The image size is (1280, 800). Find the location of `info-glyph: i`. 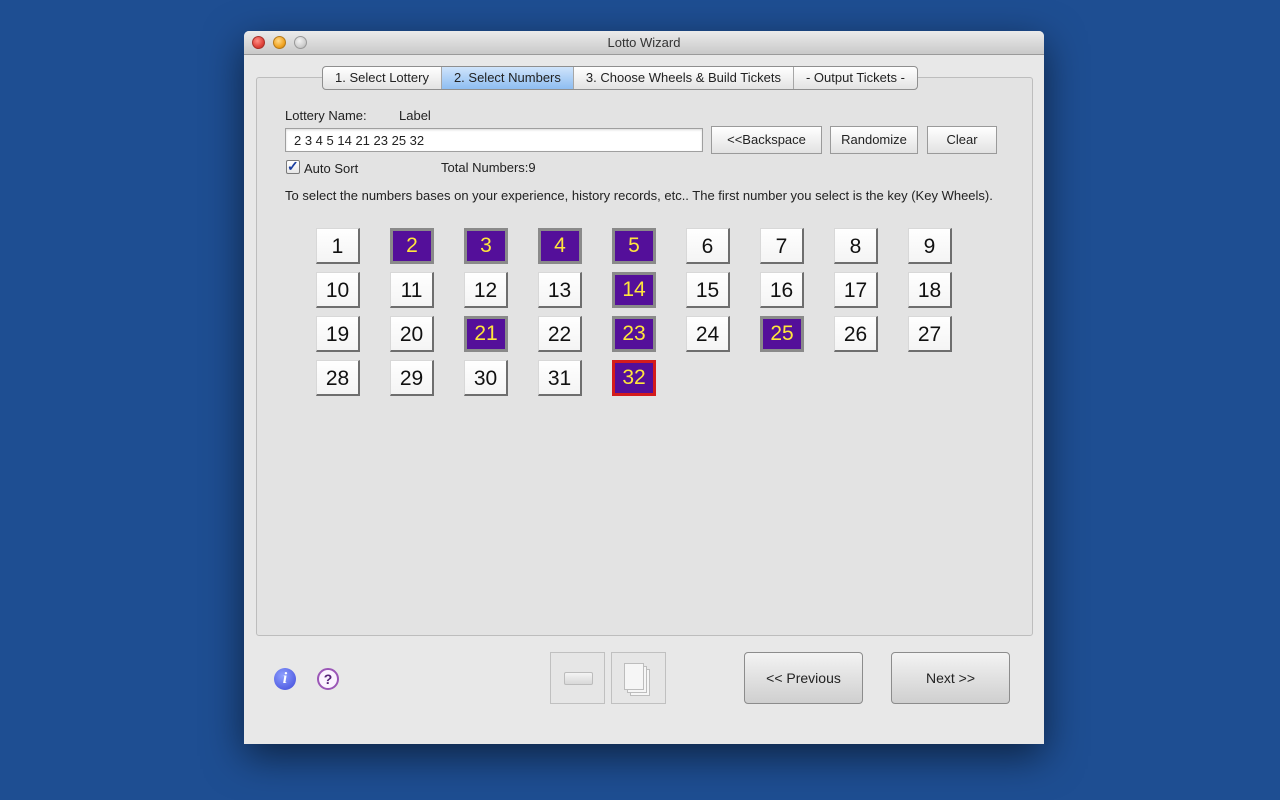

info-glyph: i is located at coordinates (285, 678).